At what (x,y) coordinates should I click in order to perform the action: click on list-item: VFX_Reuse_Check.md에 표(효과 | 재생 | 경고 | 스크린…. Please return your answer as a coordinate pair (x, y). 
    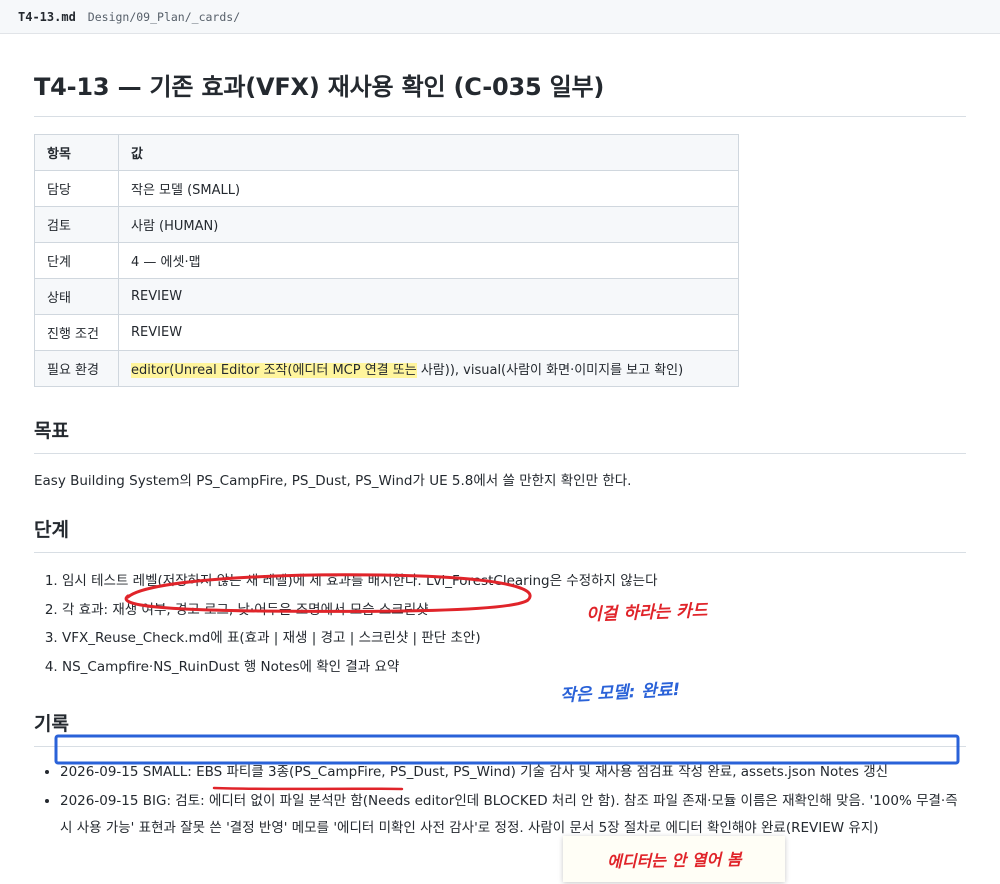
    Looking at the image, I should click on (514, 638).